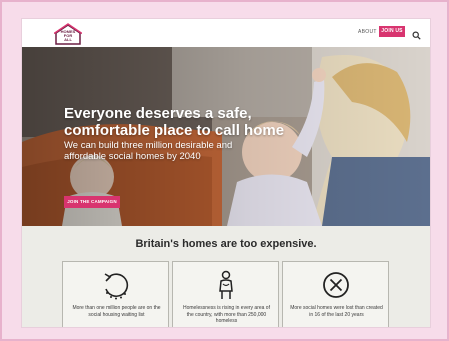 The image size is (449, 341). What do you see at coordinates (226, 33) in the screenshot?
I see `site-header: HOMES FOR ALL ABOUT JOIN US` at bounding box center [226, 33].